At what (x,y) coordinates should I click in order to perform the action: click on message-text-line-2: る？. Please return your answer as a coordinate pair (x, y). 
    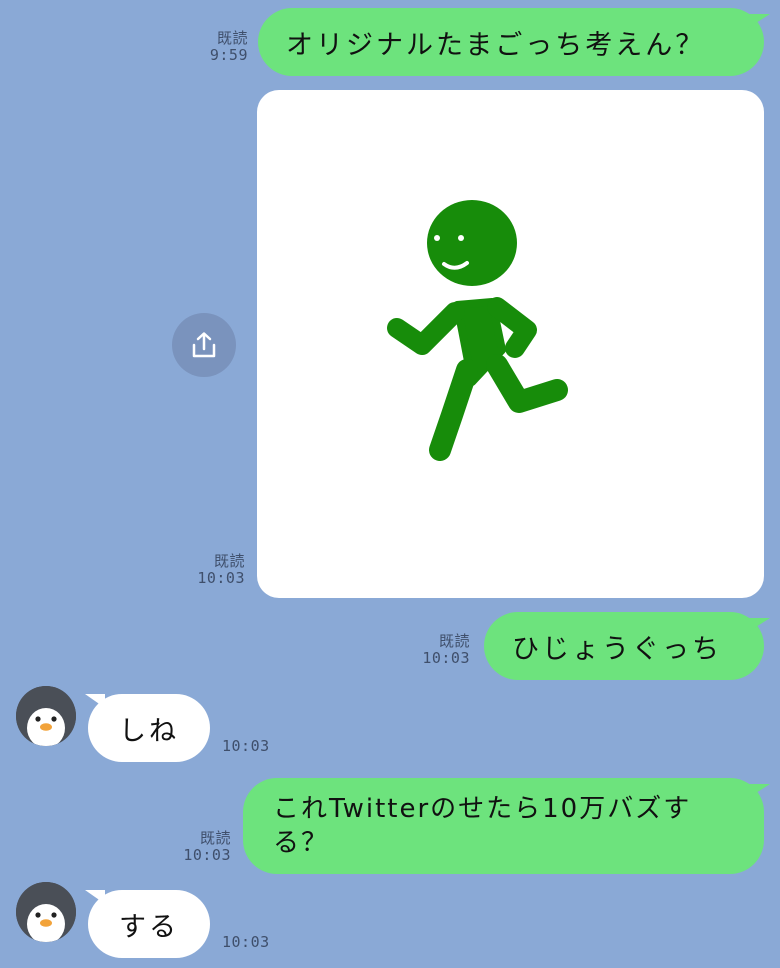
    Looking at the image, I should click on (301, 843).